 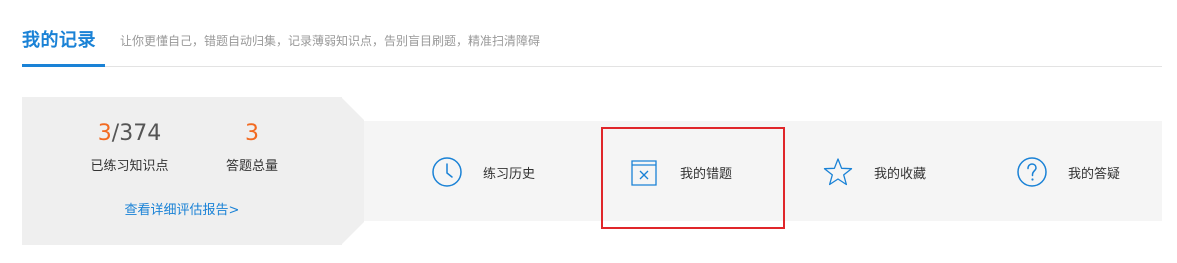 What do you see at coordinates (129, 166) in the screenshot?
I see `practiced-label: 已练习知识点` at bounding box center [129, 166].